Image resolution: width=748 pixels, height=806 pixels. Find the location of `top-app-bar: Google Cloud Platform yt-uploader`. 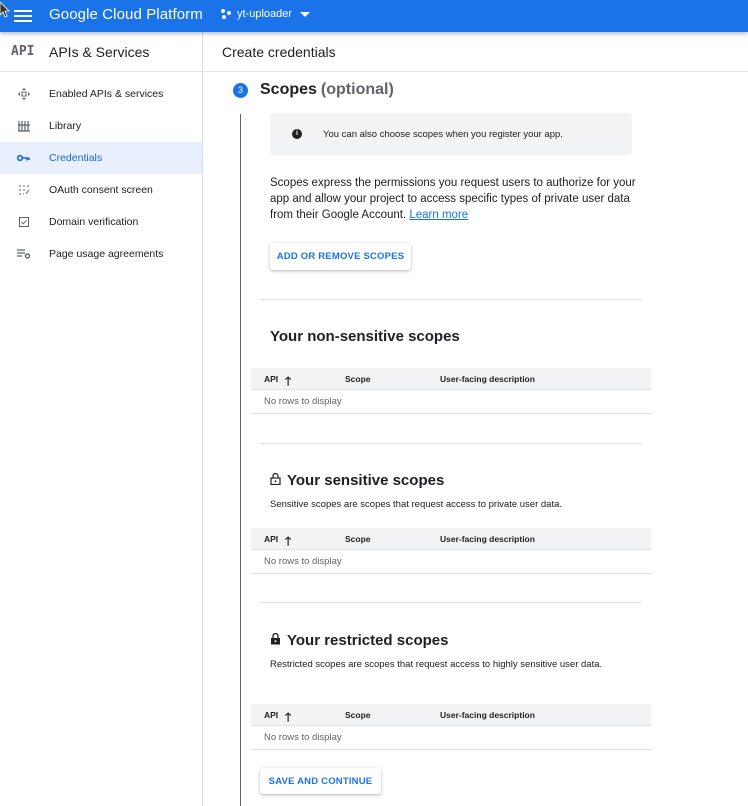

top-app-bar: Google Cloud Platform yt-uploader is located at coordinates (374, 16).